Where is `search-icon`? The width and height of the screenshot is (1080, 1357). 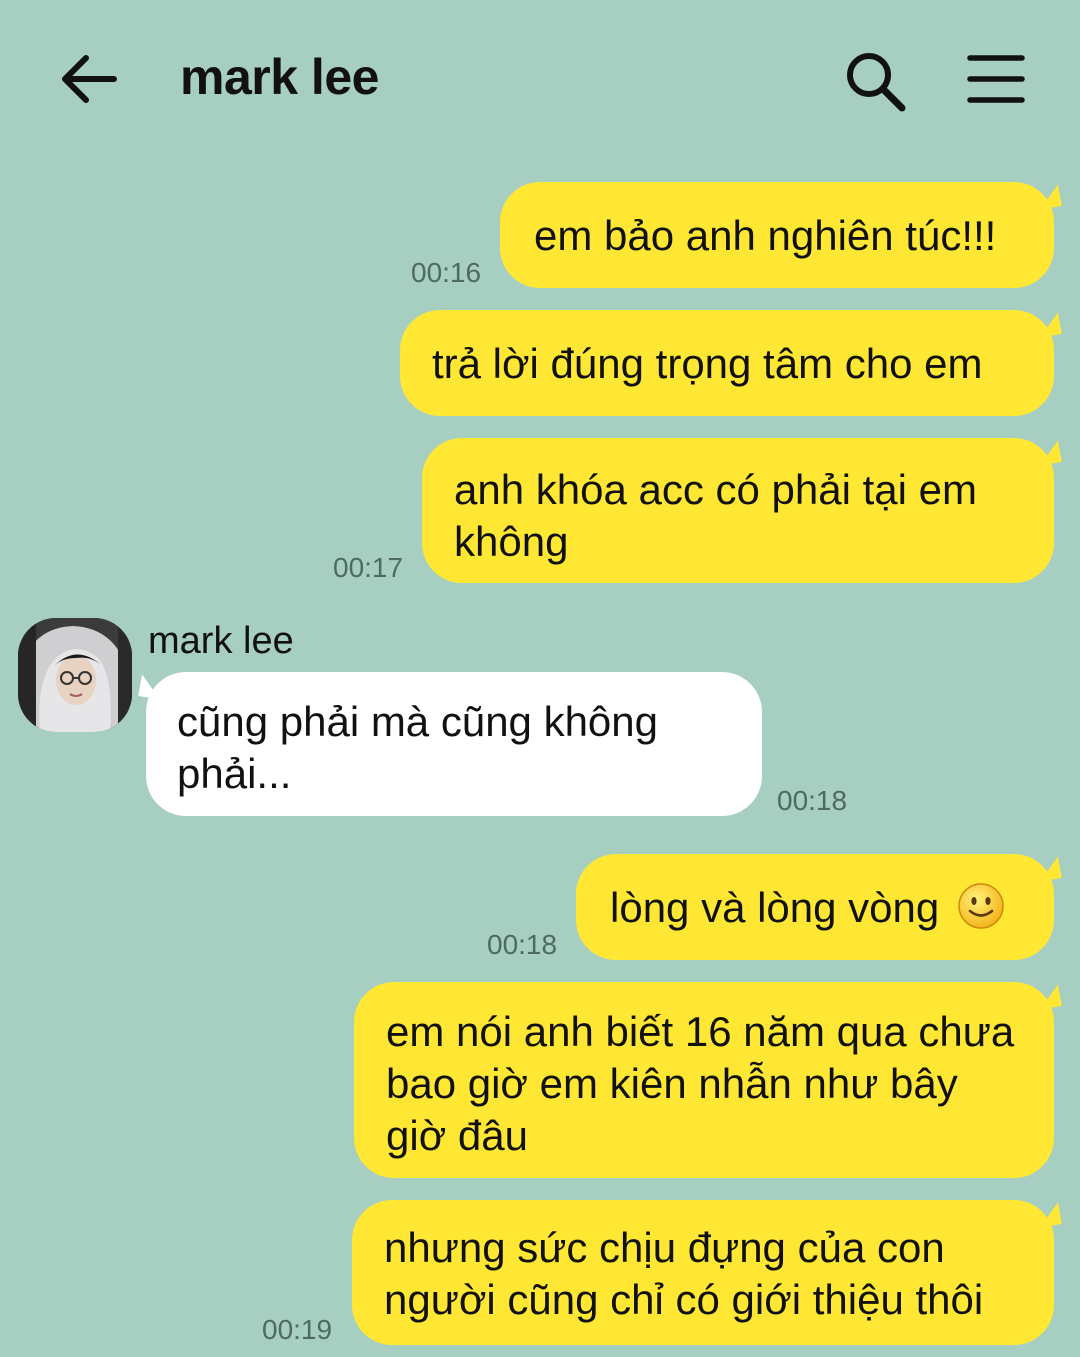 search-icon is located at coordinates (876, 82).